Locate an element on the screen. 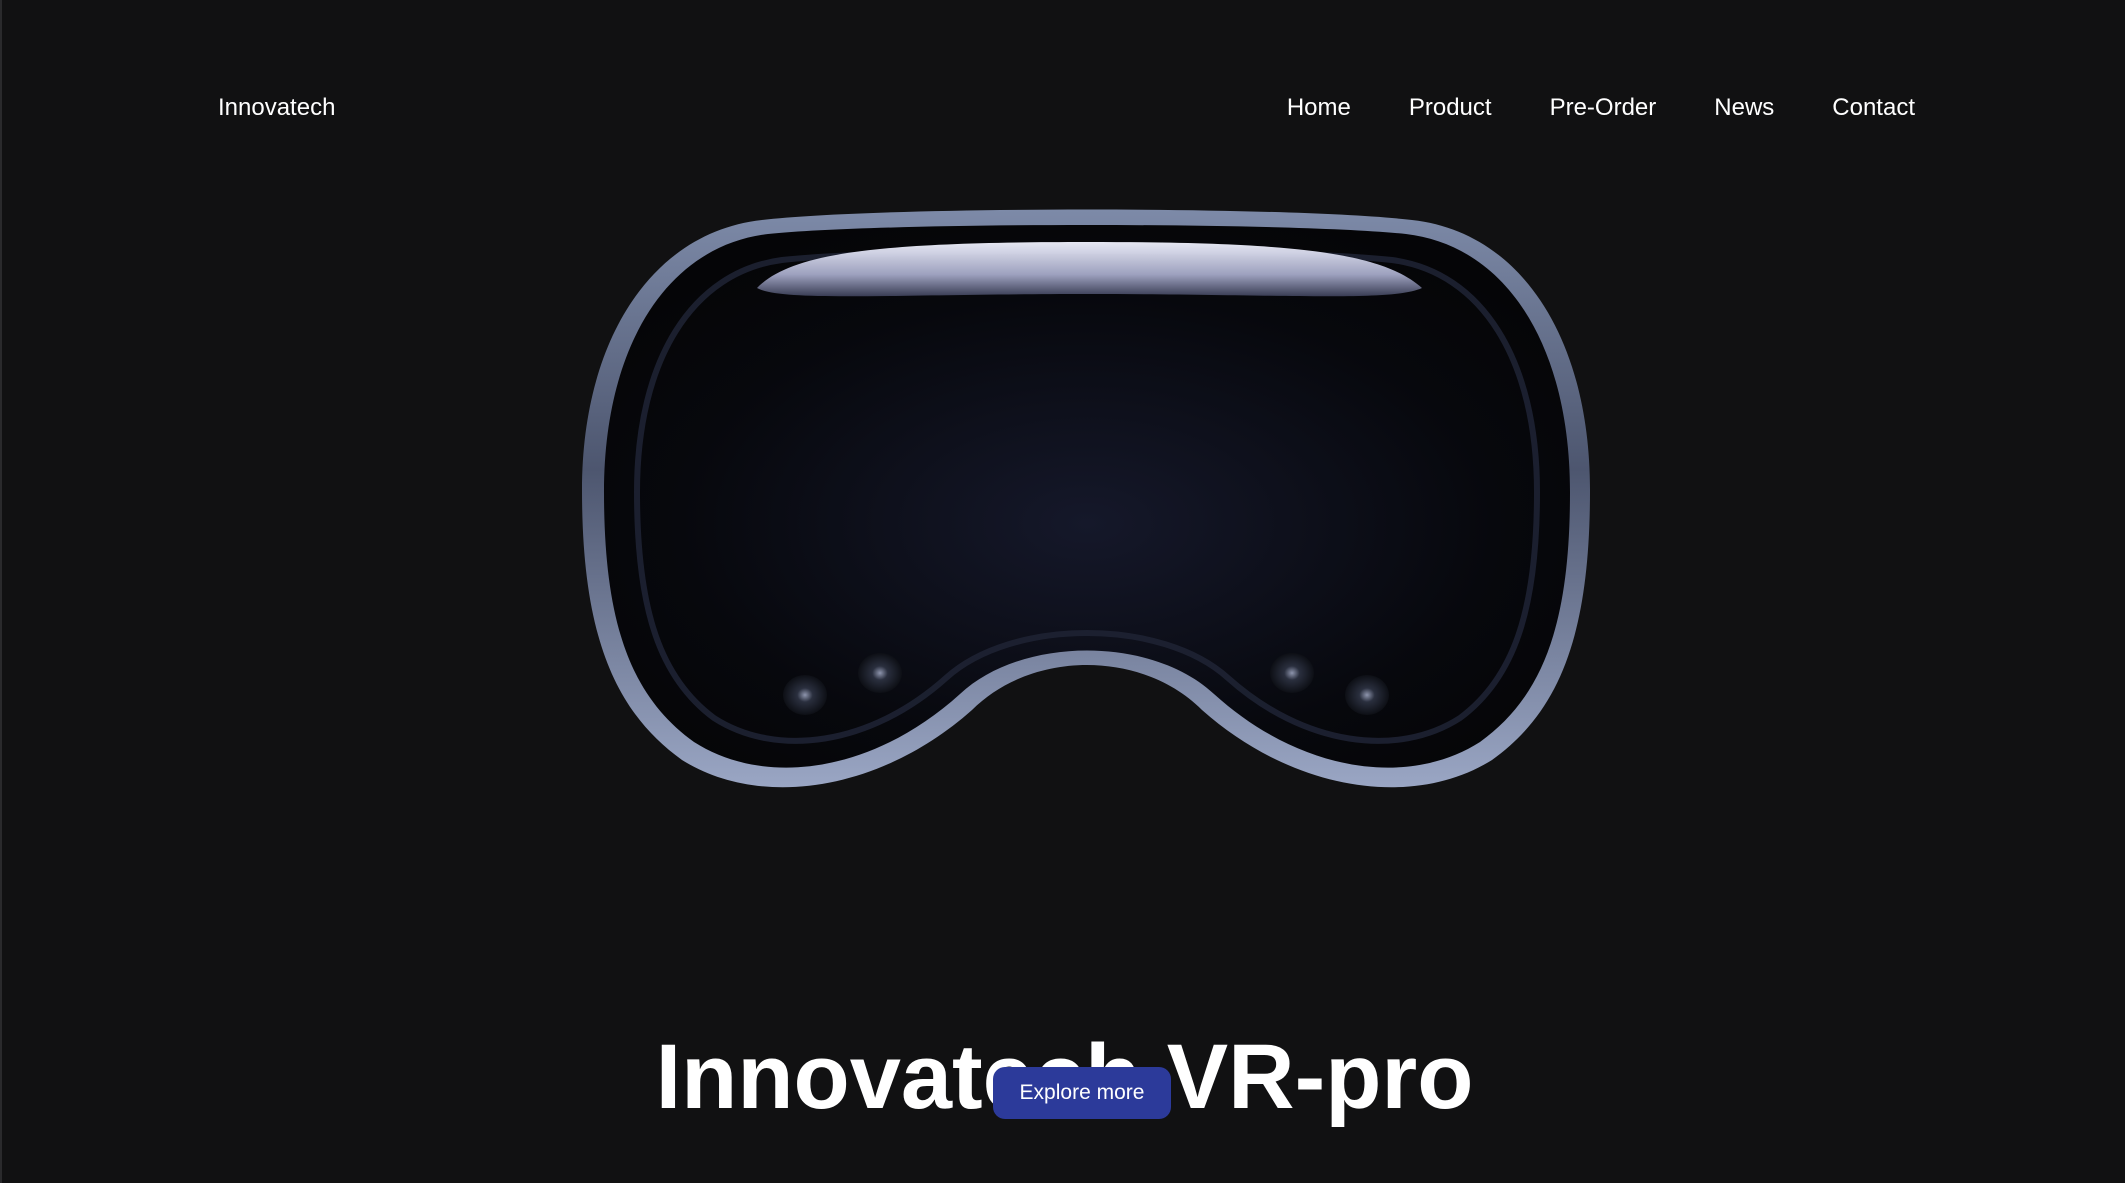 Image resolution: width=2125 pixels, height=1183 pixels. nav-contact: Contact is located at coordinates (1873, 108).